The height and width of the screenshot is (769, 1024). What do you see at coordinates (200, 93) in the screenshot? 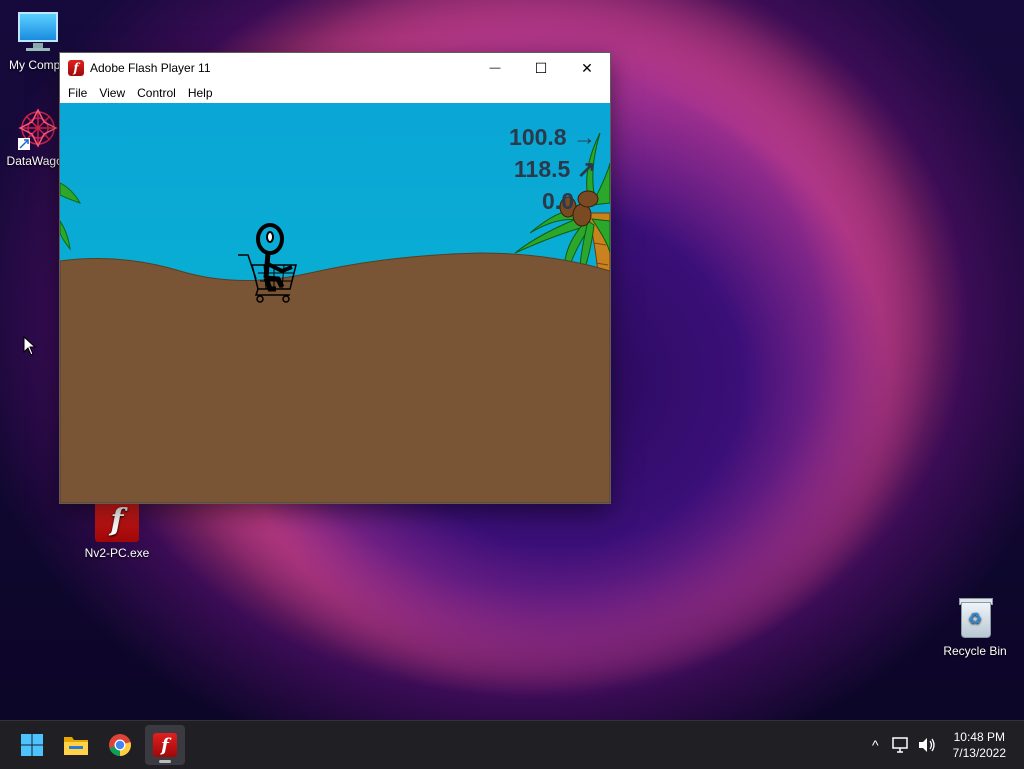
I see `menu-help: Help` at bounding box center [200, 93].